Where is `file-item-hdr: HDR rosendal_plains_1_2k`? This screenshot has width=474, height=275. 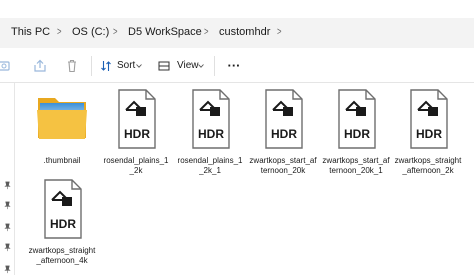 file-item-hdr: HDR rosendal_plains_1_2k is located at coordinates (136, 136).